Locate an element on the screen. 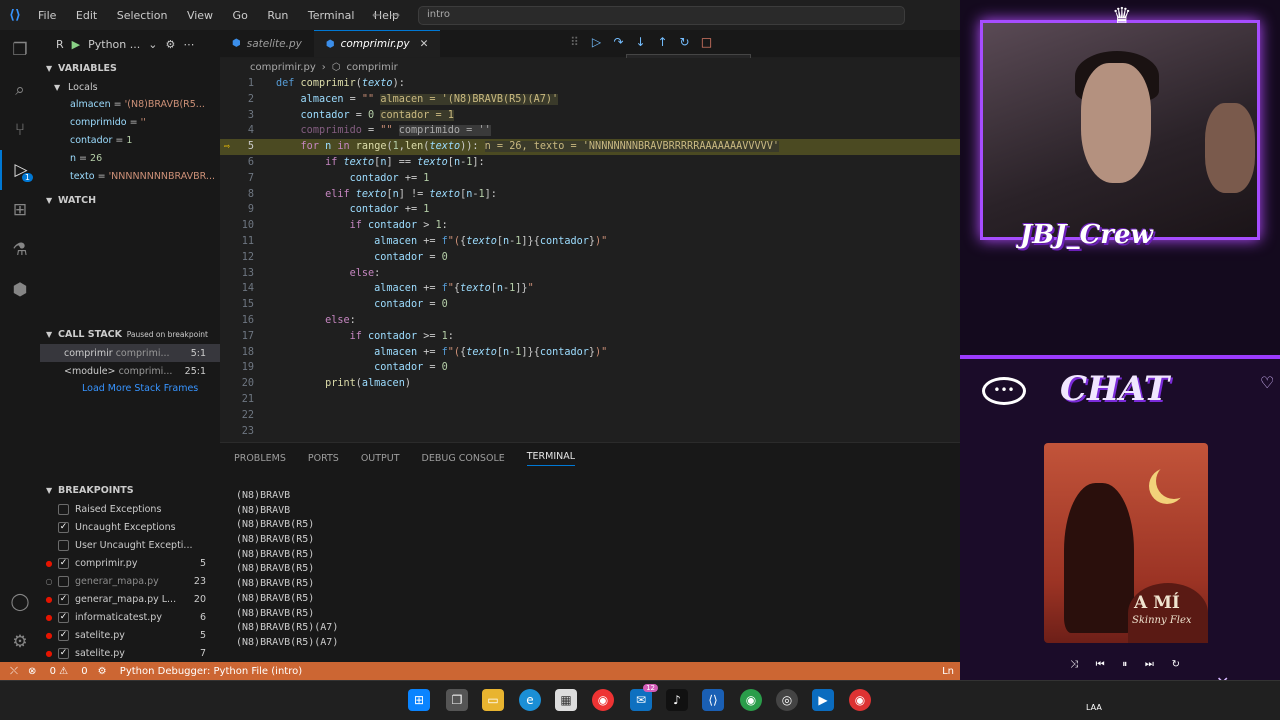  stop-icon: □ is located at coordinates (706, 42).